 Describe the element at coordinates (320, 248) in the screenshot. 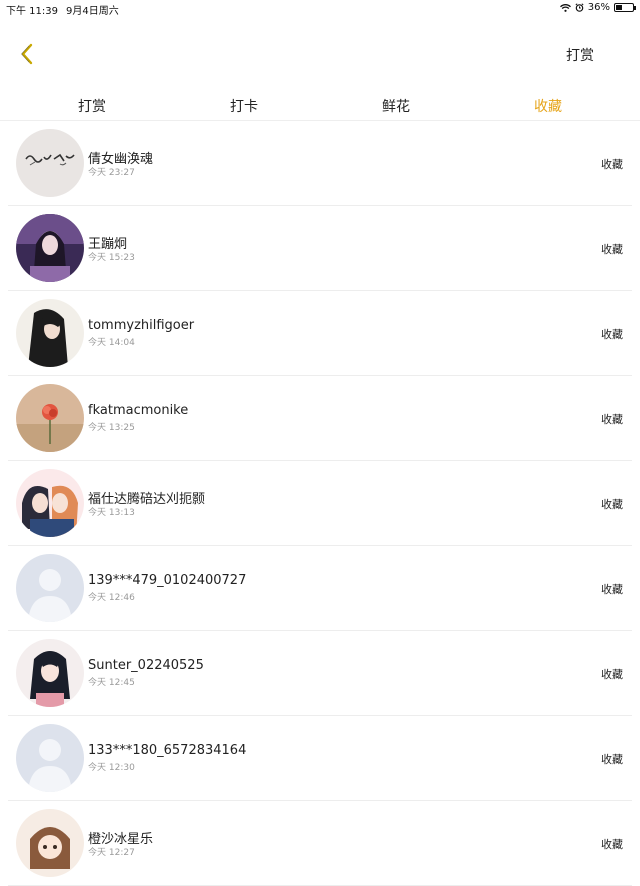

I see `list-item: 王蹦炯 今天 15:23 收藏` at that location.